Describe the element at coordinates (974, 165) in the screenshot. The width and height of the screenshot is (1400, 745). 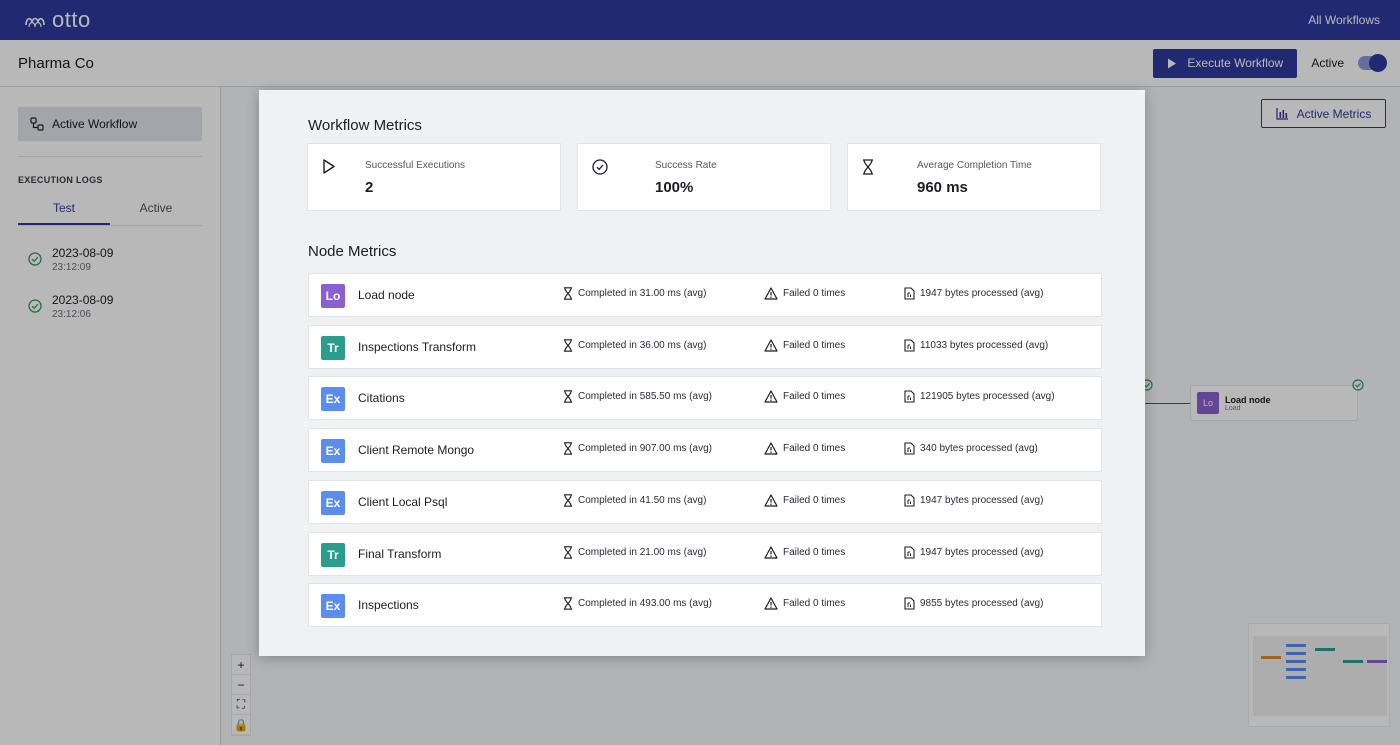
I see `kpi-label: Average Completion Time` at that location.